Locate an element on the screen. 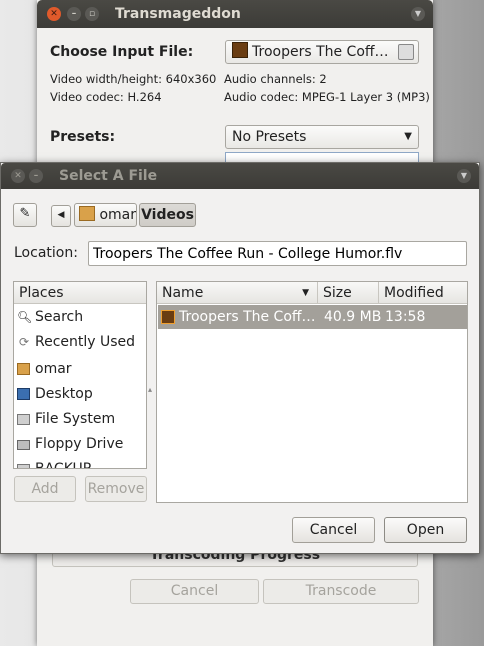 Image resolution: width=484 pixels, height=646 pixels. sort-down-icon: ▼ is located at coordinates (305, 293).